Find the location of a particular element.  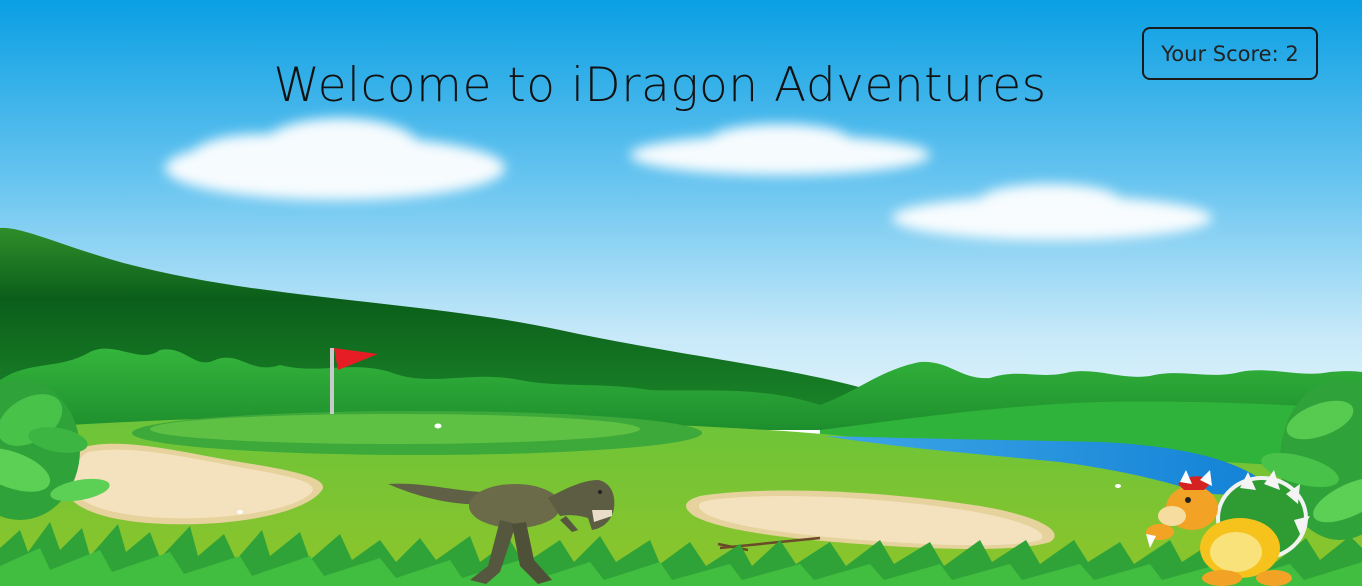

score-value: 2 is located at coordinates (1292, 53).